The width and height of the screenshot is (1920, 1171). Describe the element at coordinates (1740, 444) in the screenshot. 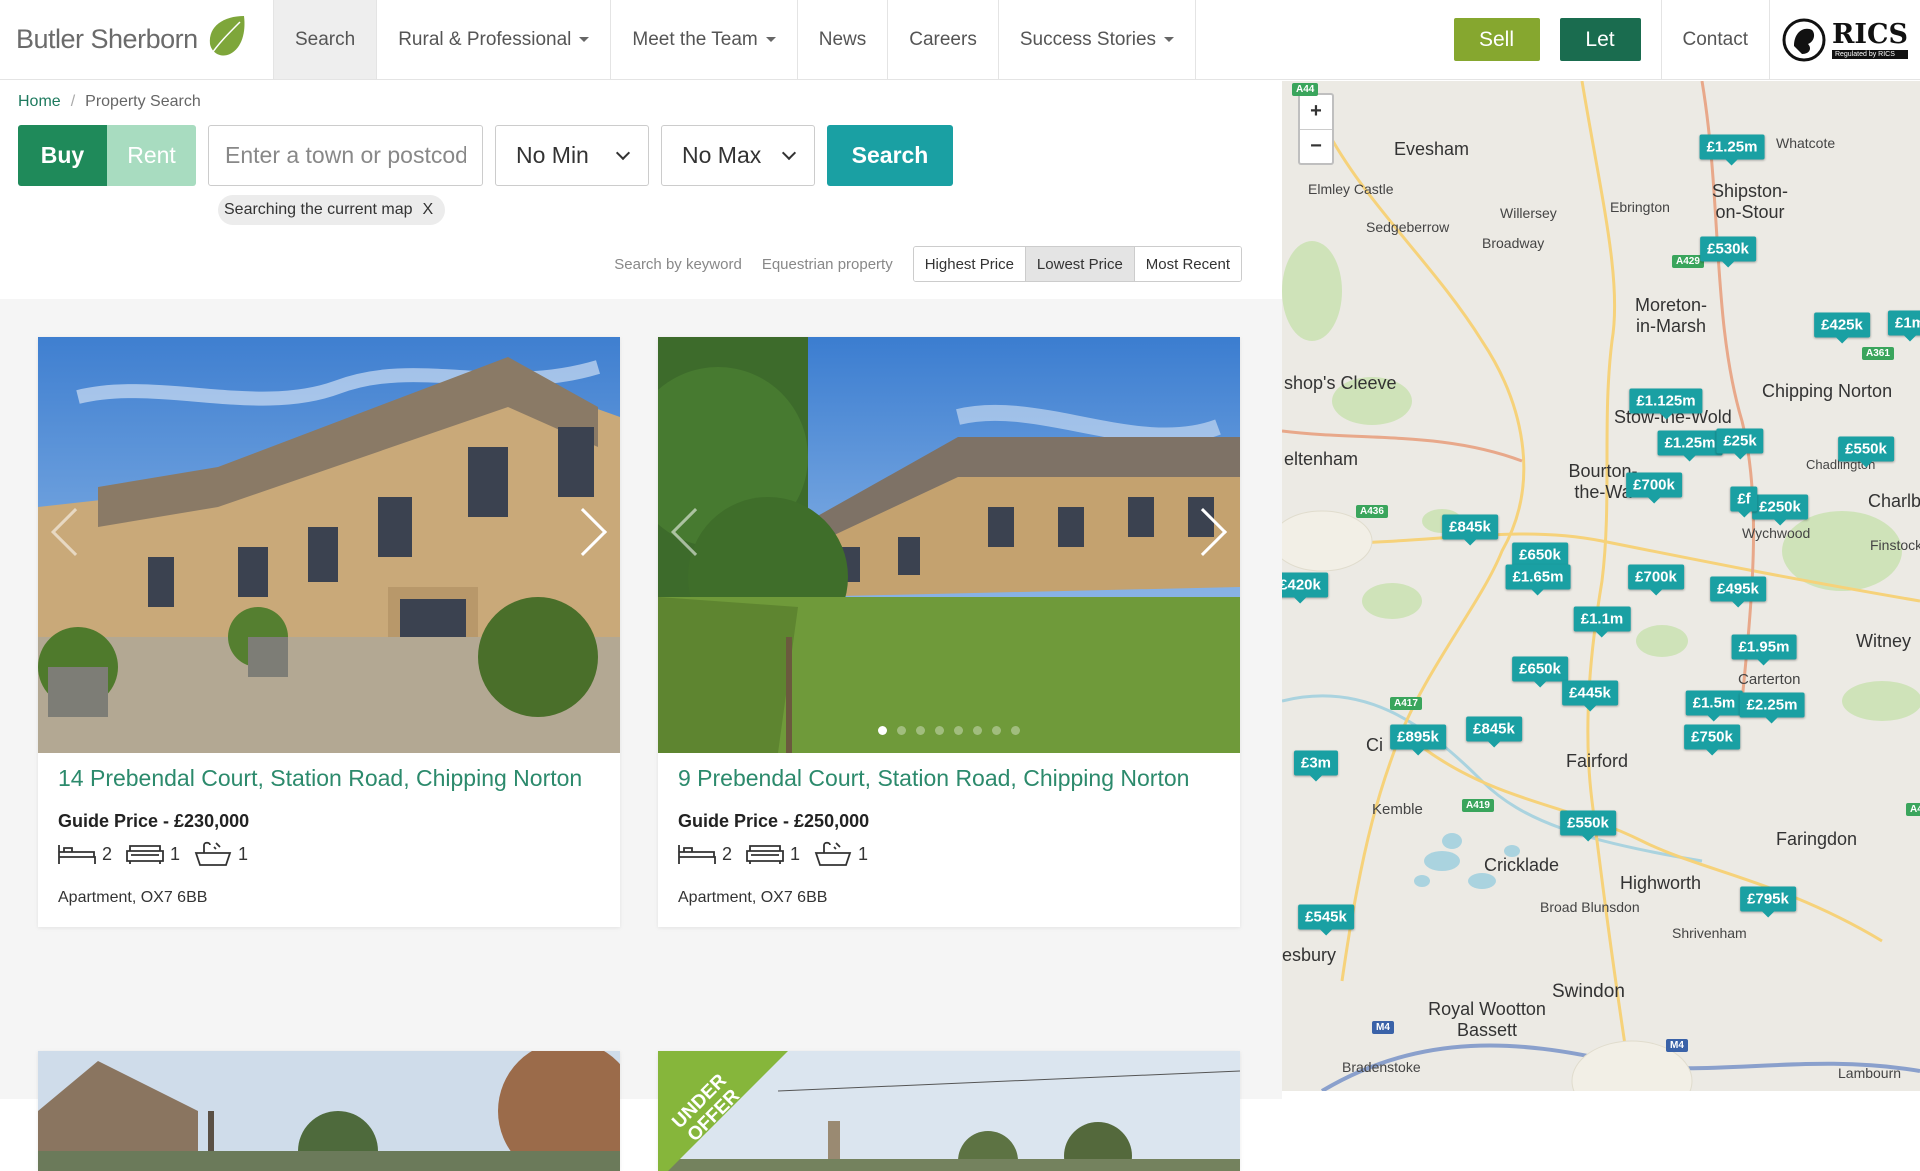

I see `map-price-pin: £25k` at that location.